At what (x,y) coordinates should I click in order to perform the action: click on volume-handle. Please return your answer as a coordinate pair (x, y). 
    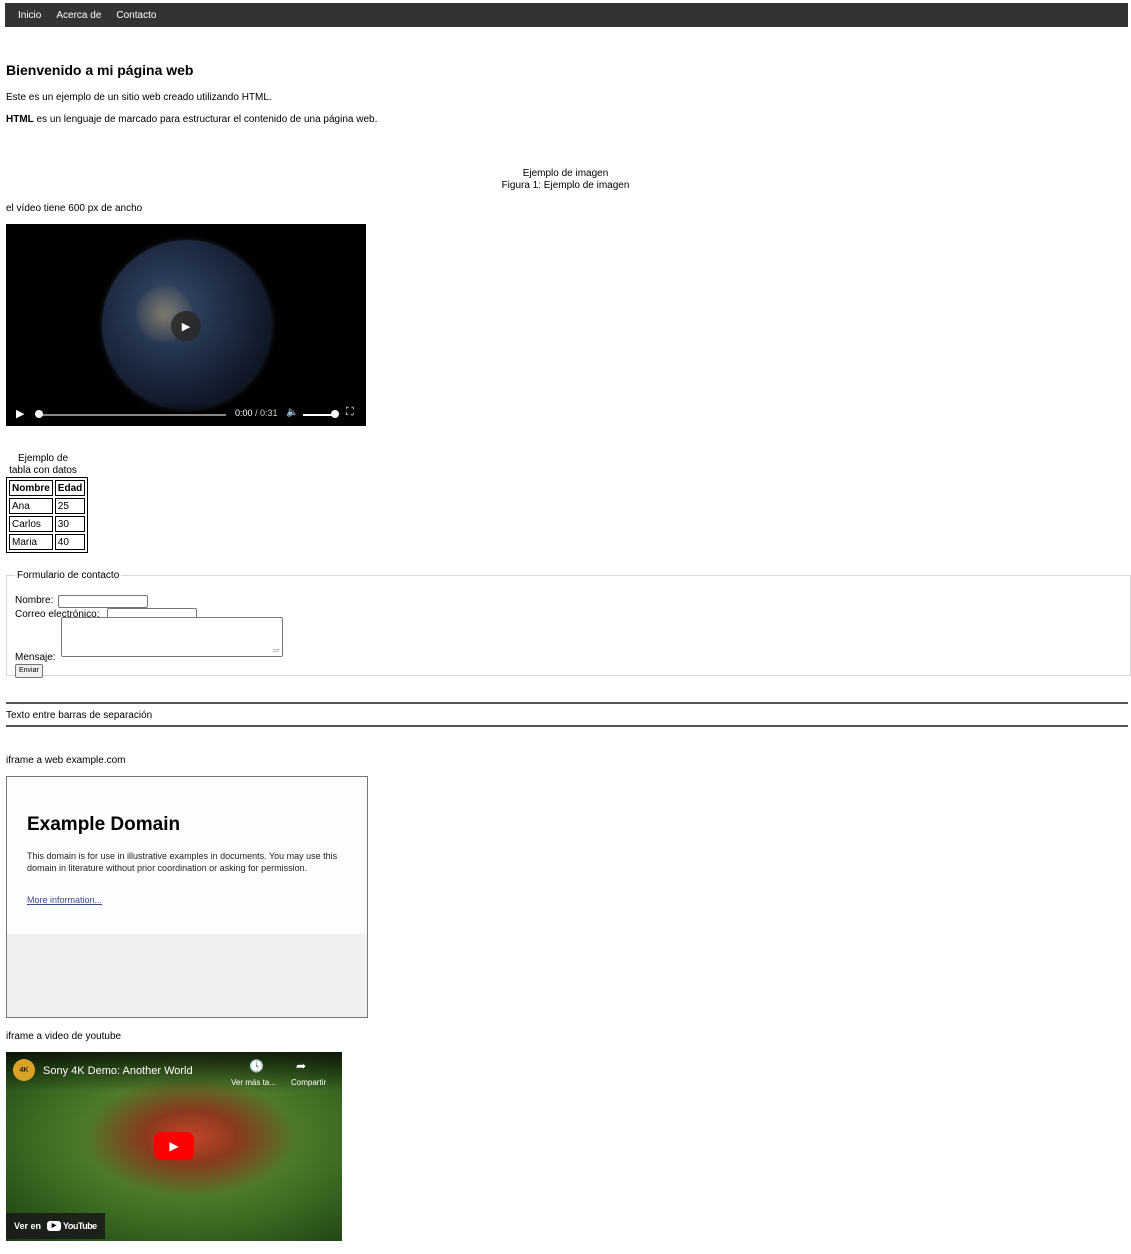
    Looking at the image, I should click on (335, 414).